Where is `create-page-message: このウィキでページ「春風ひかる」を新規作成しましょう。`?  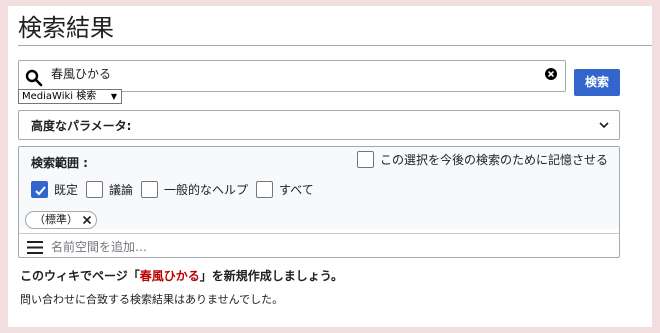
create-page-message: このウィキでページ「春風ひかる」を新規作成しましょう。 is located at coordinates (181, 276).